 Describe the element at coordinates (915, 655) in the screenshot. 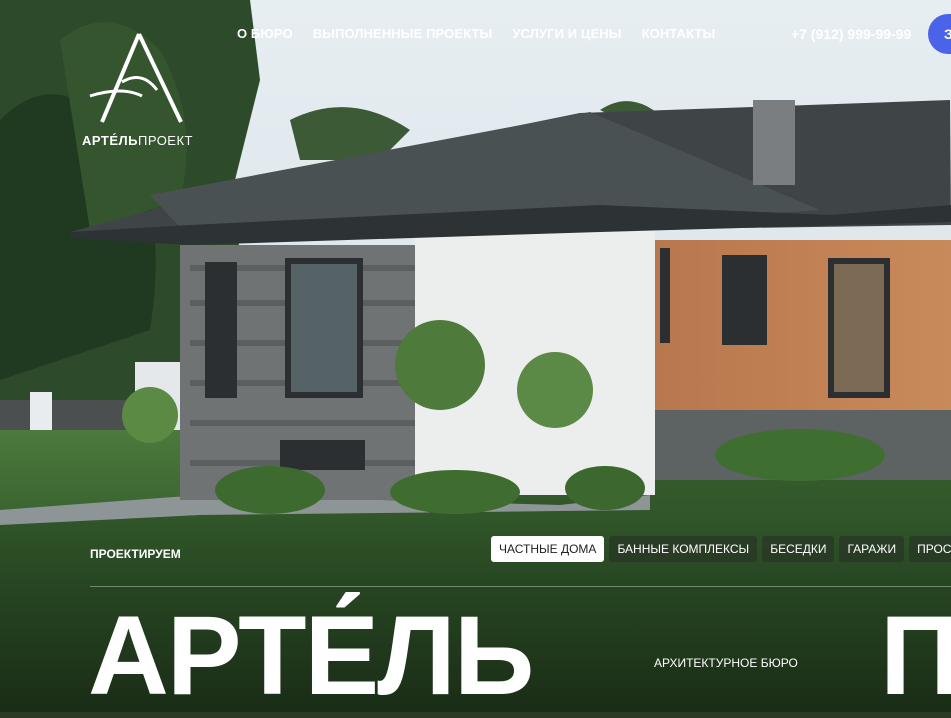

I see `hero-title-second-word: П` at that location.